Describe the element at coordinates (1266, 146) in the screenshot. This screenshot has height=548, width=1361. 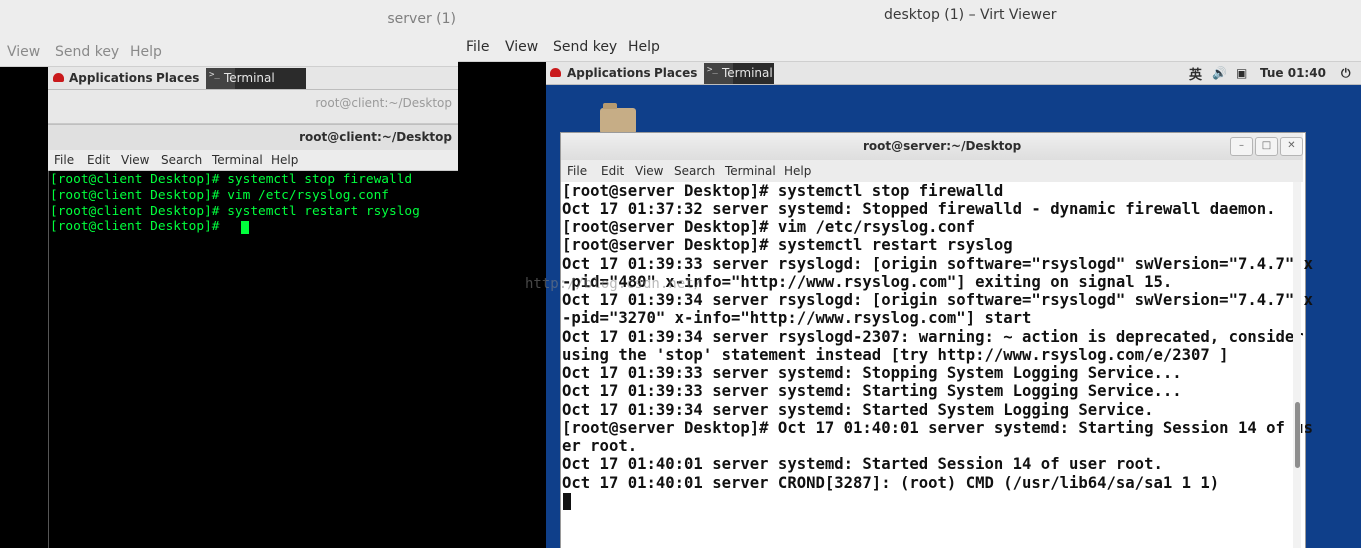
I see `maximize-icon: □` at that location.